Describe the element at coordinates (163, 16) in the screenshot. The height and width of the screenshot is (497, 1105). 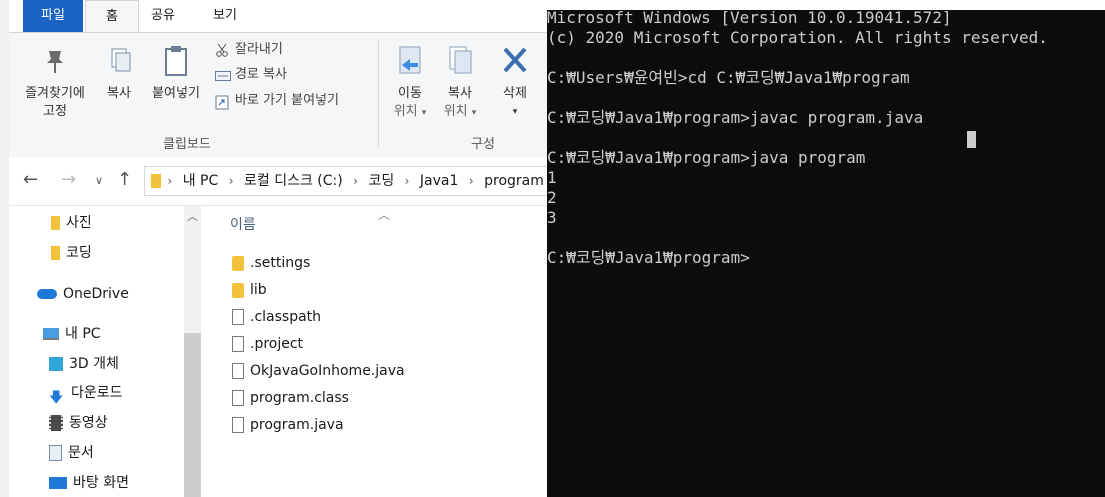
I see `tab-share: 공유` at that location.